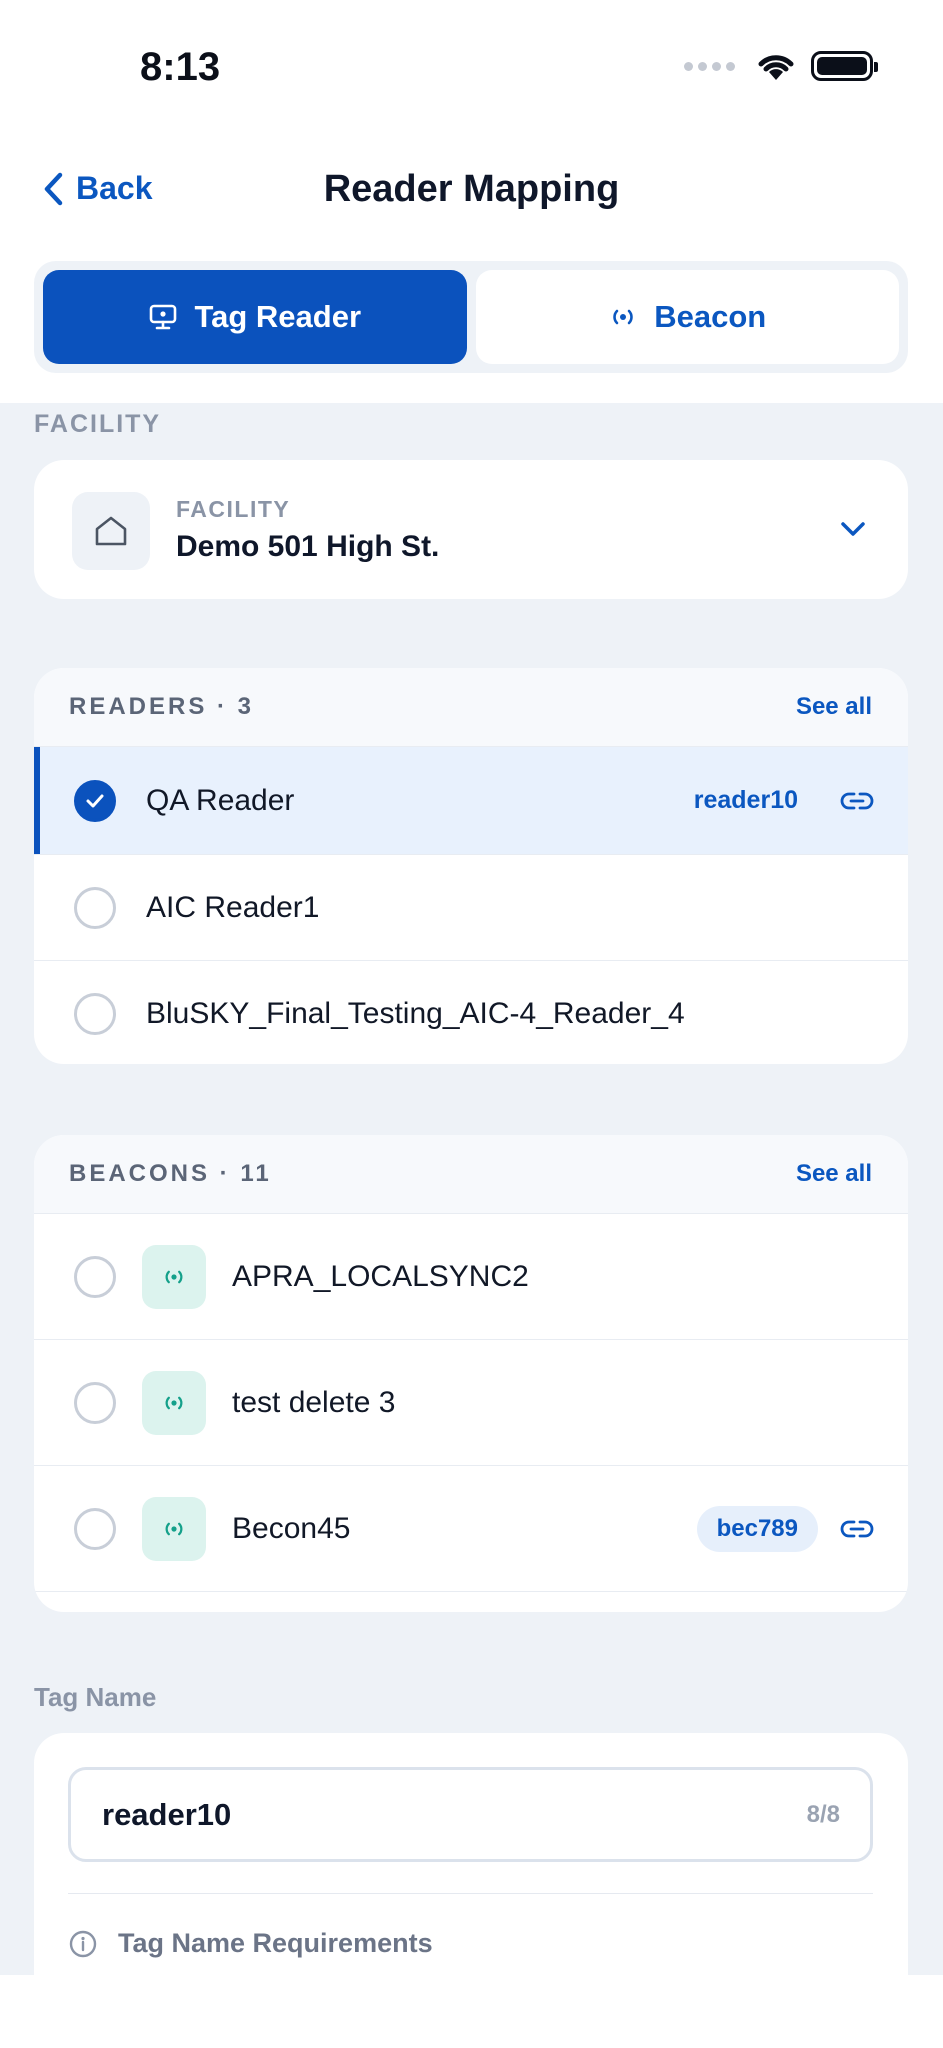 The image size is (943, 2048). Describe the element at coordinates (471, 529) in the screenshot. I see `facility-selector: FACILITY Demo 501 High St.` at that location.